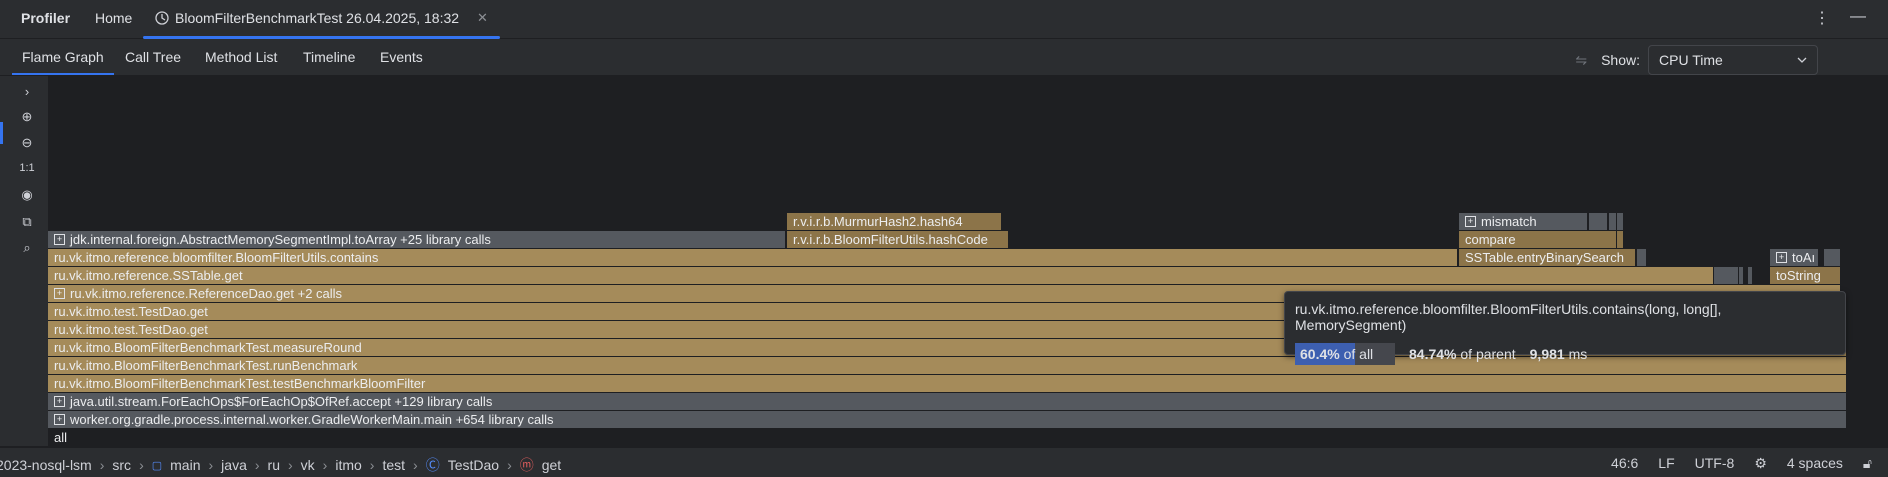  I want to click on breadcrumb-method: get, so click(551, 465).